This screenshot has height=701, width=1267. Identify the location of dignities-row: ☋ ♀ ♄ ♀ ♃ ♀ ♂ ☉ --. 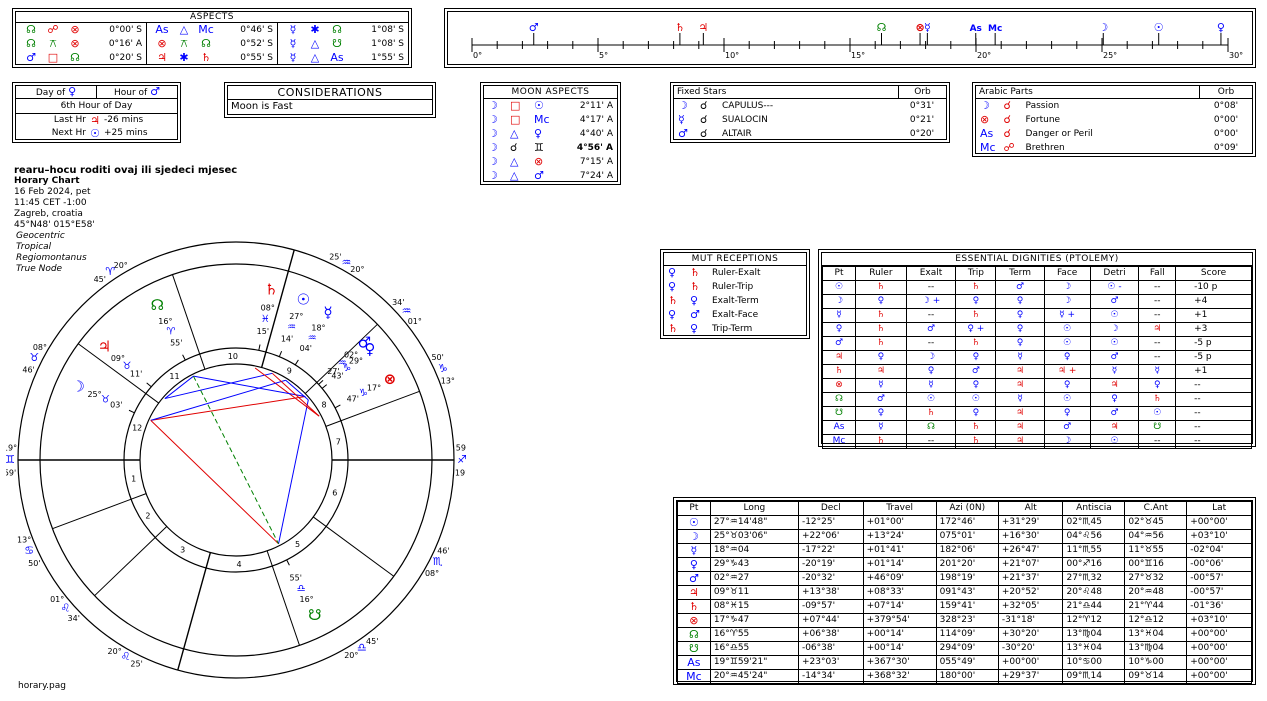
(1036, 413).